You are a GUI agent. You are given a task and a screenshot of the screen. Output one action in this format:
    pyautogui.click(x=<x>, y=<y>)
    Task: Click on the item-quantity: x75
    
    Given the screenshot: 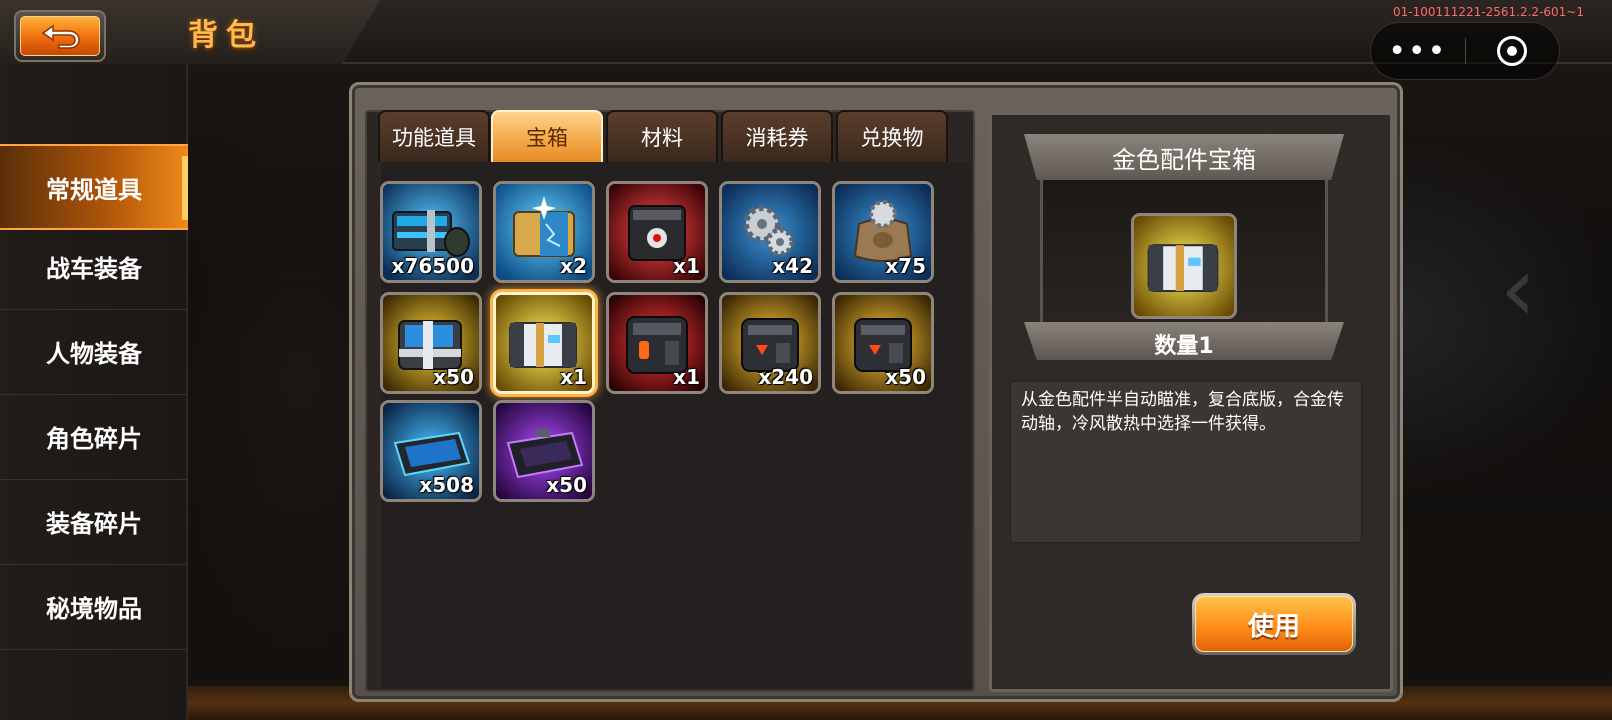 What is the action you would take?
    pyautogui.click(x=905, y=266)
    